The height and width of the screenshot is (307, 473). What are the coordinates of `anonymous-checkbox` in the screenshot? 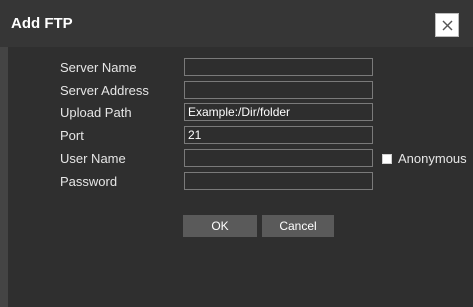 It's located at (387, 159).